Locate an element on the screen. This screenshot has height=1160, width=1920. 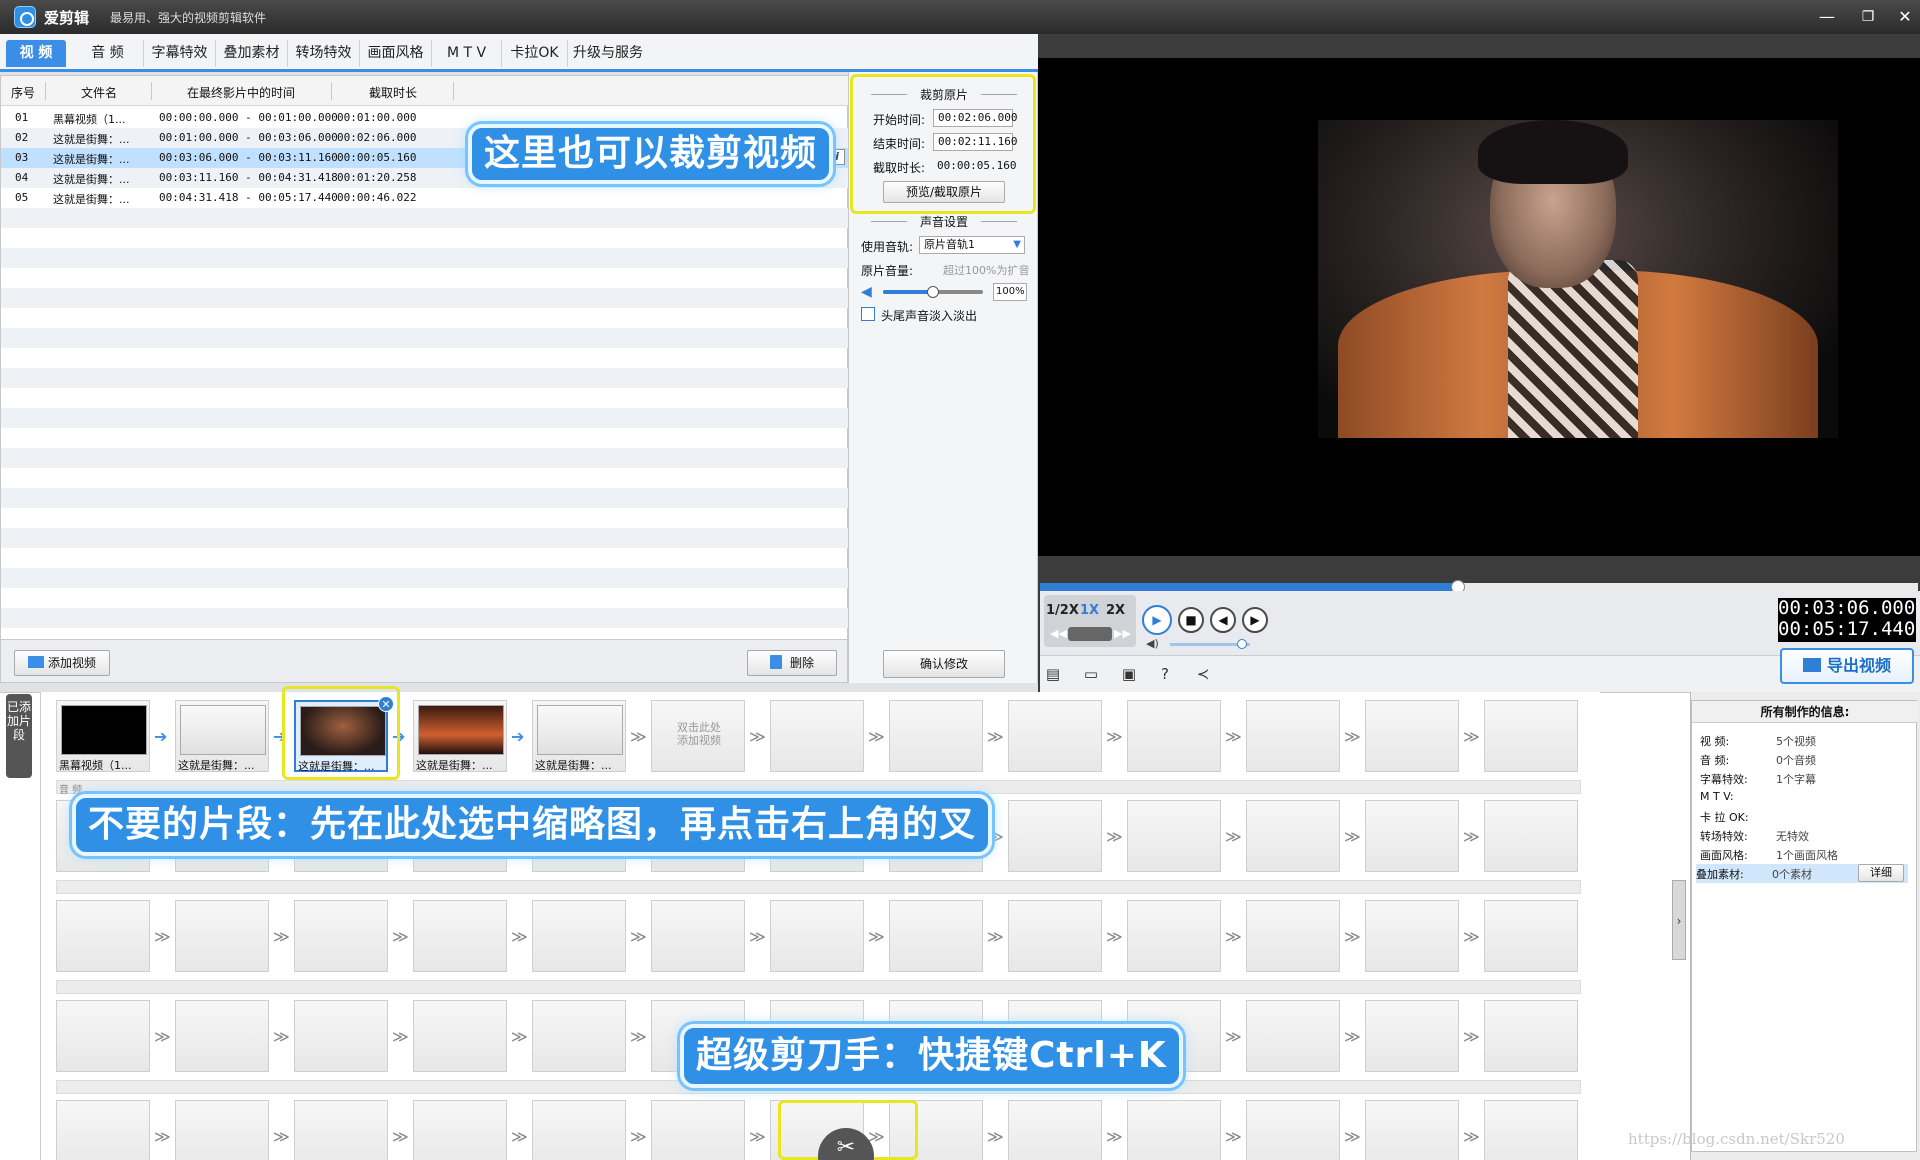
volume-slider is located at coordinates (933, 292).